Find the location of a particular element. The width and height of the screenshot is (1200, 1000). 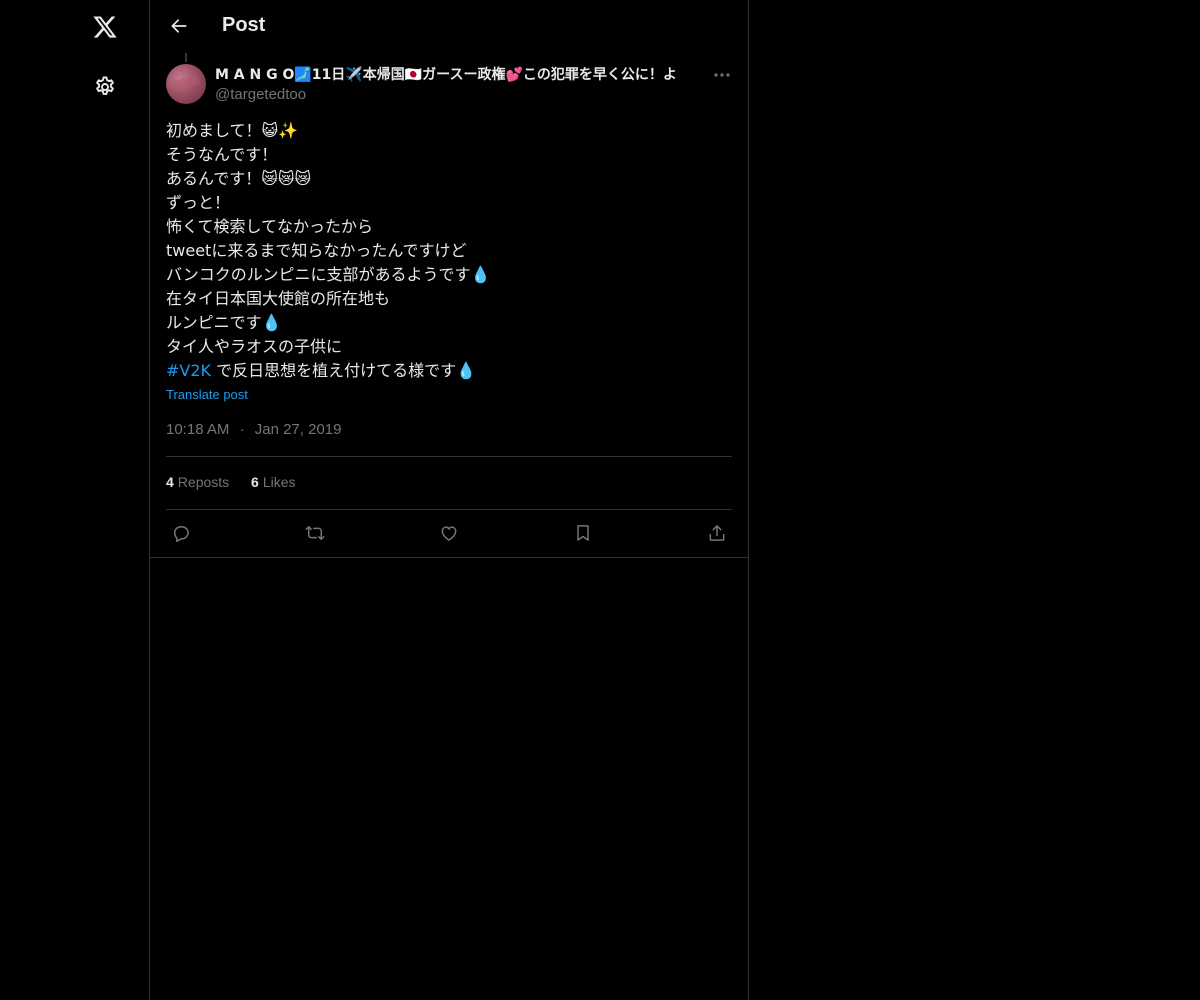

post-line-tail: で反日思想を植え付けてる様です💧 is located at coordinates (344, 370).